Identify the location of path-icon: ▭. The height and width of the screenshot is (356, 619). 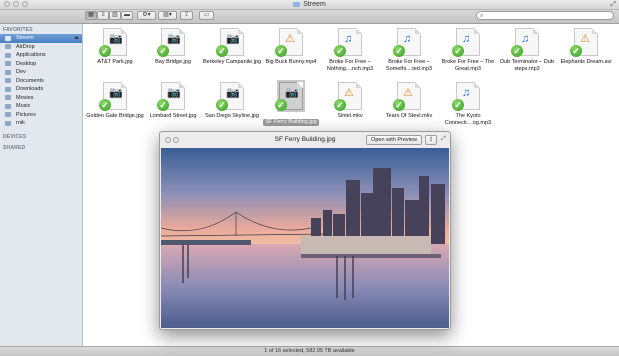
(206, 15).